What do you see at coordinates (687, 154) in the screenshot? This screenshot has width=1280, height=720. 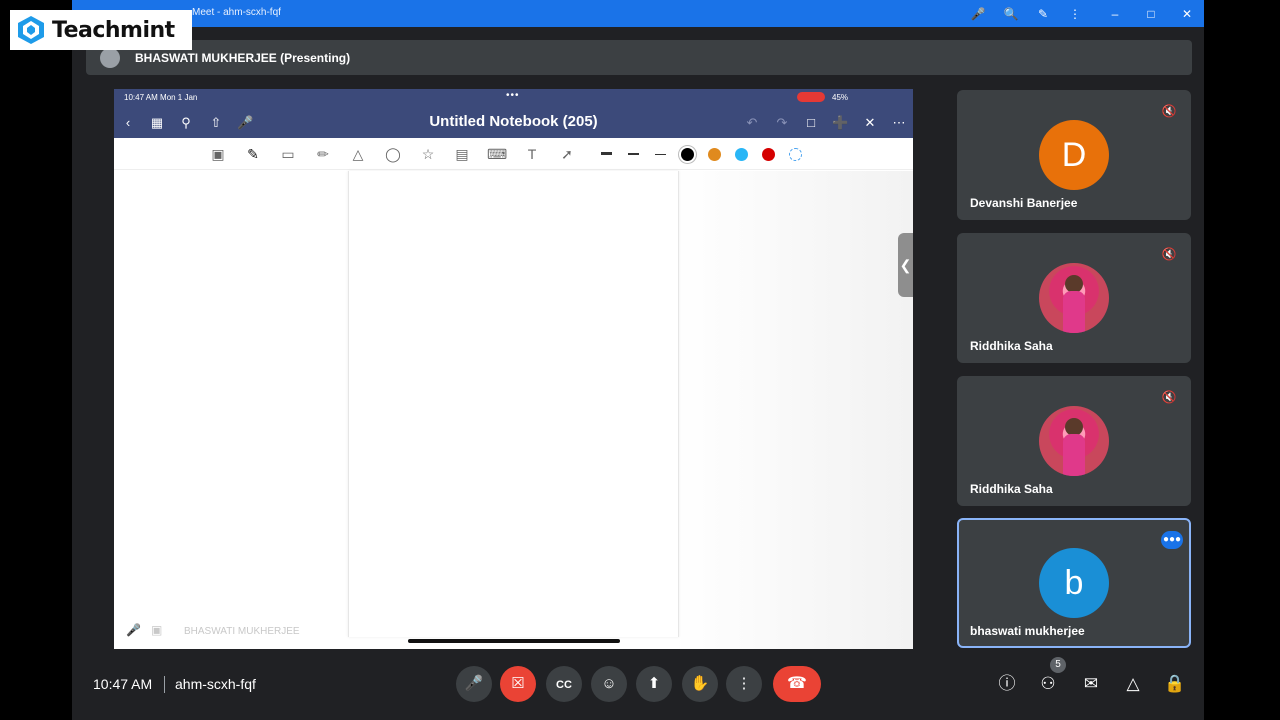 I see `color-swatch-black` at bounding box center [687, 154].